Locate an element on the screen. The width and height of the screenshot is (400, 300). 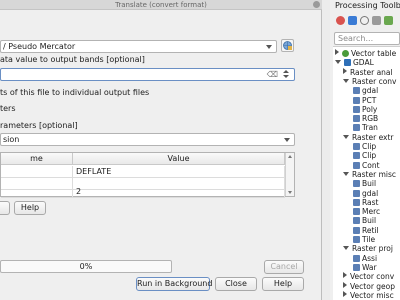
spin-down-icon is located at coordinates (286, 76).